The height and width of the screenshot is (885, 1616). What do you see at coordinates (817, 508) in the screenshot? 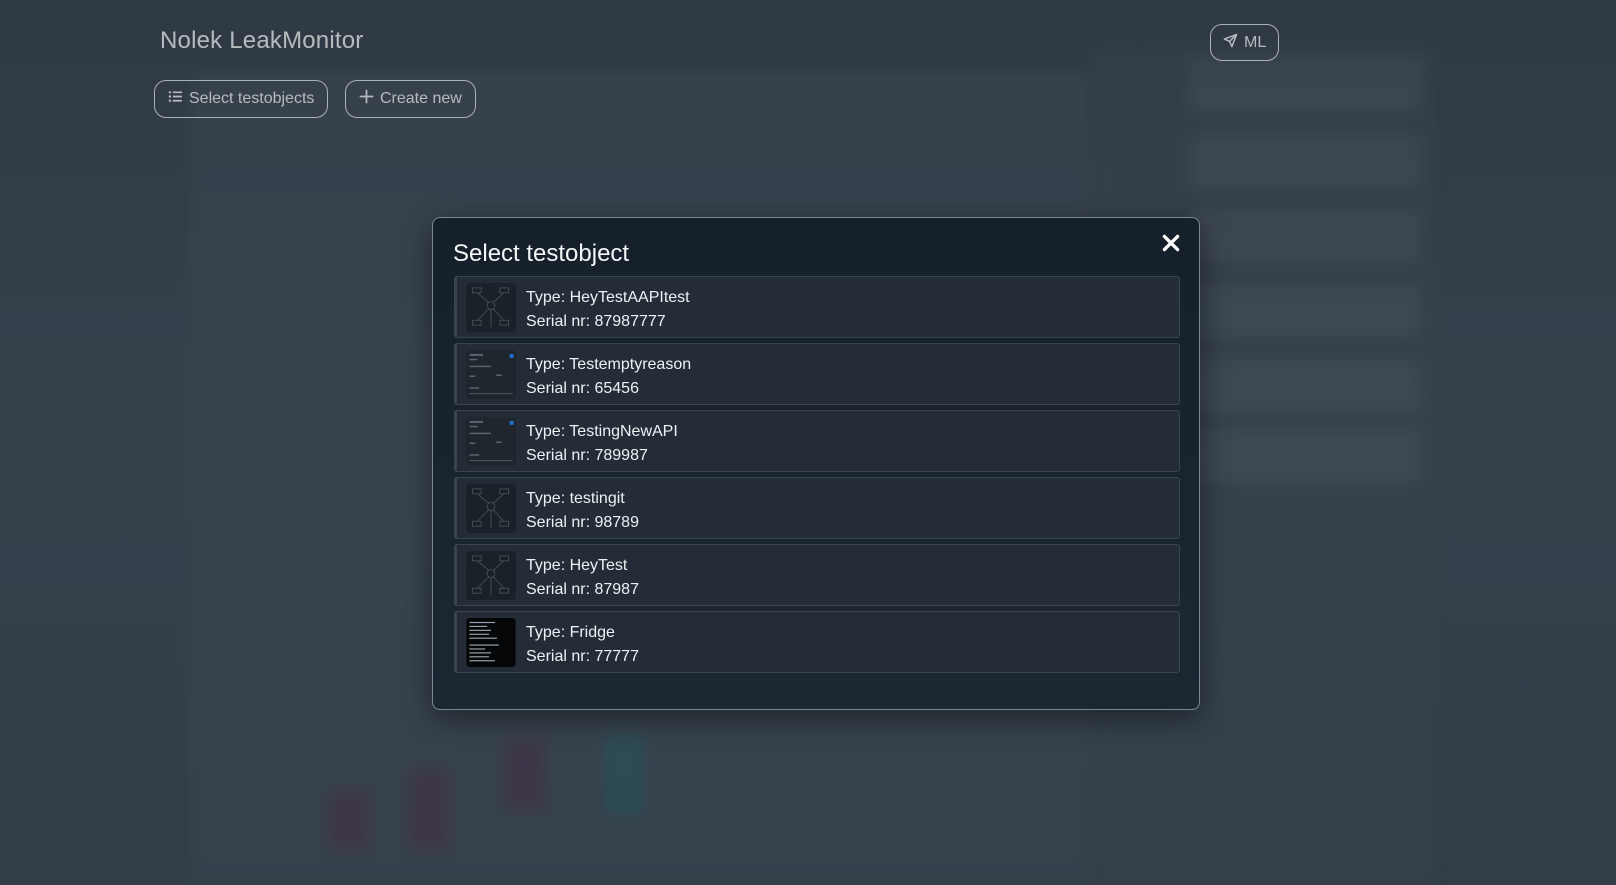
I see `testobject-item: Type: testingit Serial nr: 98789` at bounding box center [817, 508].